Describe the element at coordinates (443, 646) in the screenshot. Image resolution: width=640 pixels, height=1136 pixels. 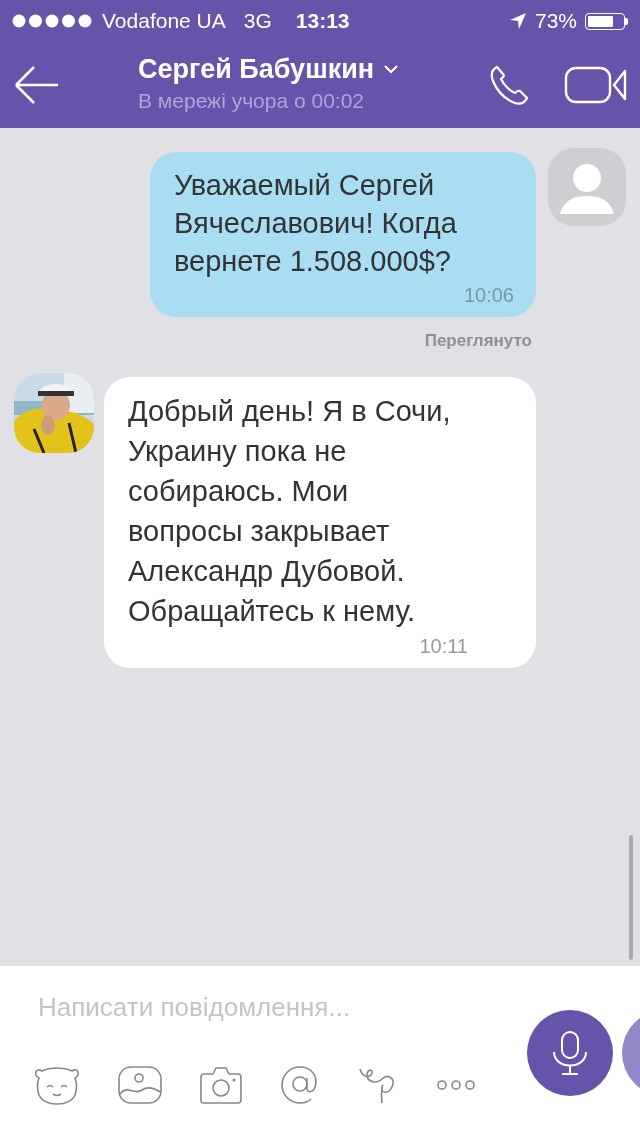
I see `message-time: 10:11` at that location.